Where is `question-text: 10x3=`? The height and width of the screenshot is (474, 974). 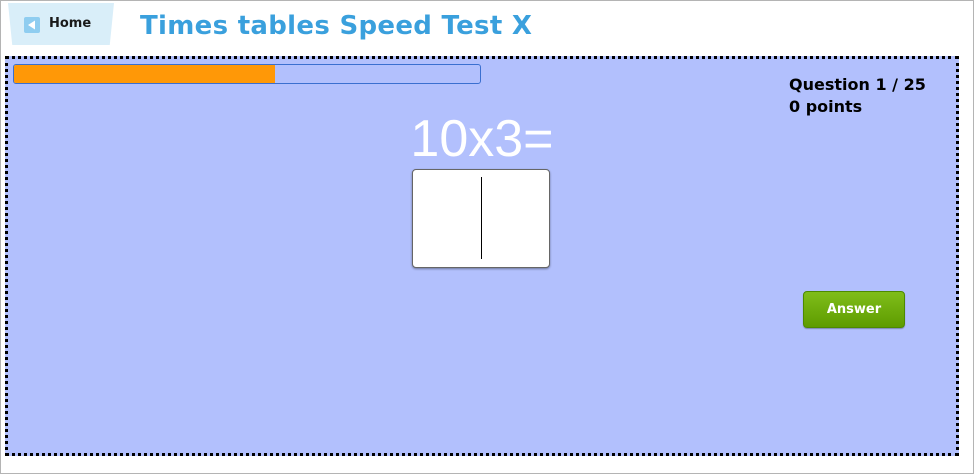
question-text: 10x3= is located at coordinates (482, 139).